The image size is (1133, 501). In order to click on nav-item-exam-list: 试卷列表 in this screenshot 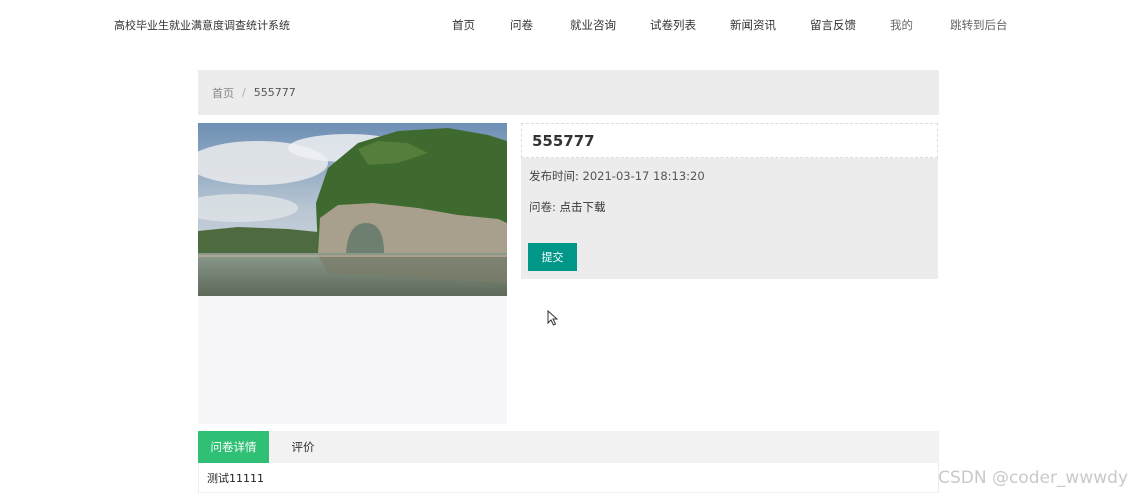, I will do `click(673, 25)`.